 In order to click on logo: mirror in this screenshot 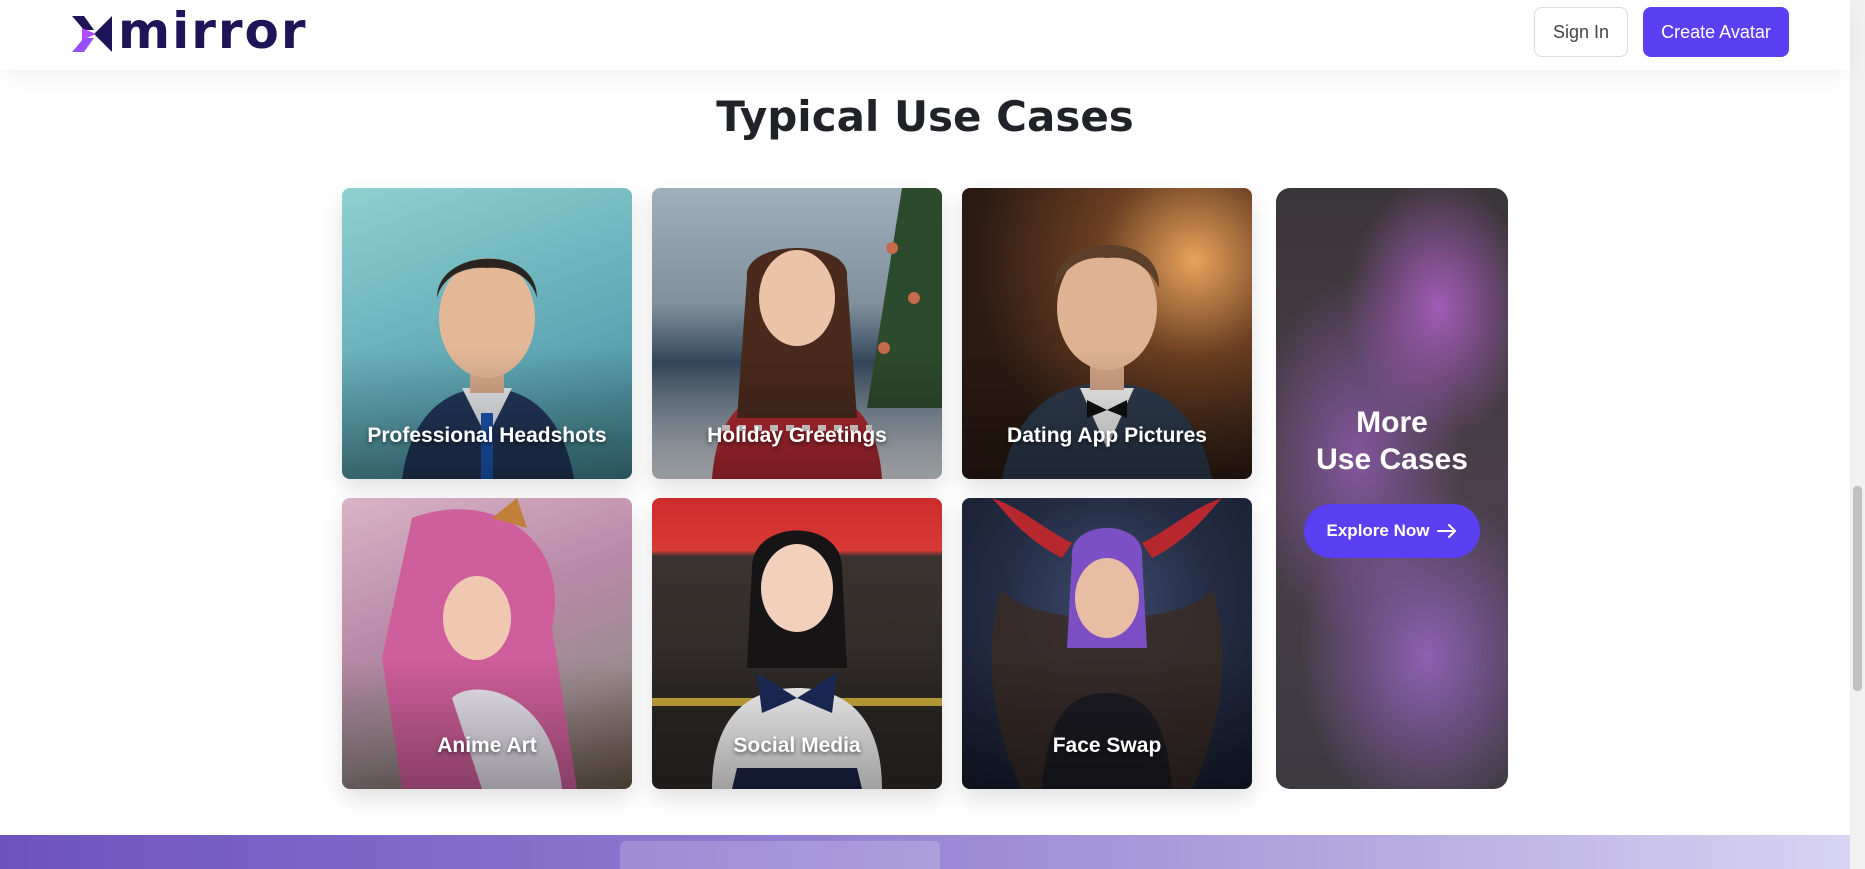, I will do `click(189, 31)`.